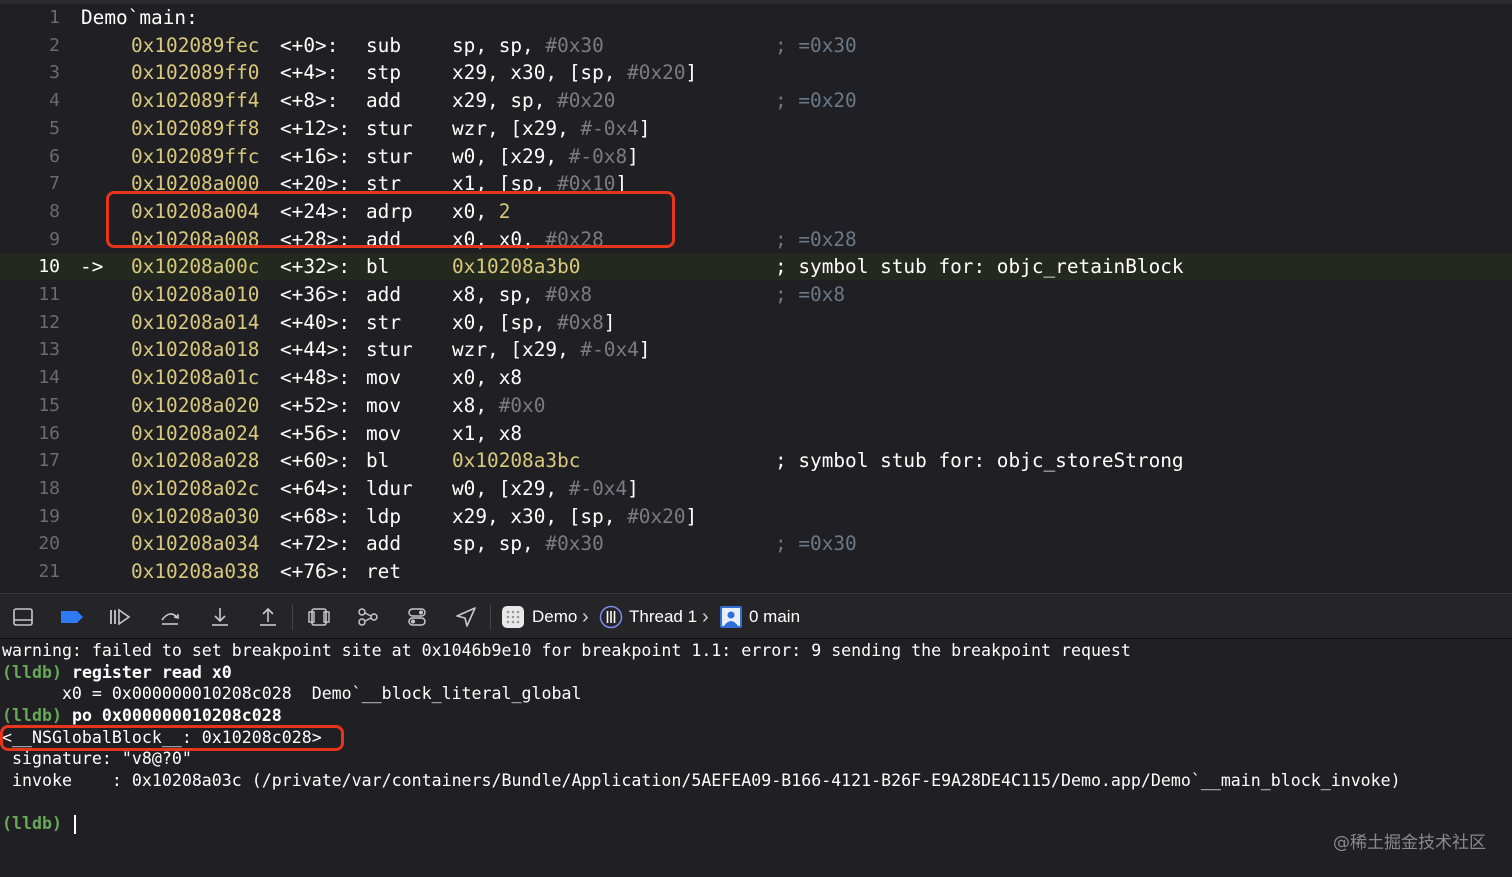  What do you see at coordinates (490, 617) in the screenshot?
I see `toolbar-separator` at bounding box center [490, 617].